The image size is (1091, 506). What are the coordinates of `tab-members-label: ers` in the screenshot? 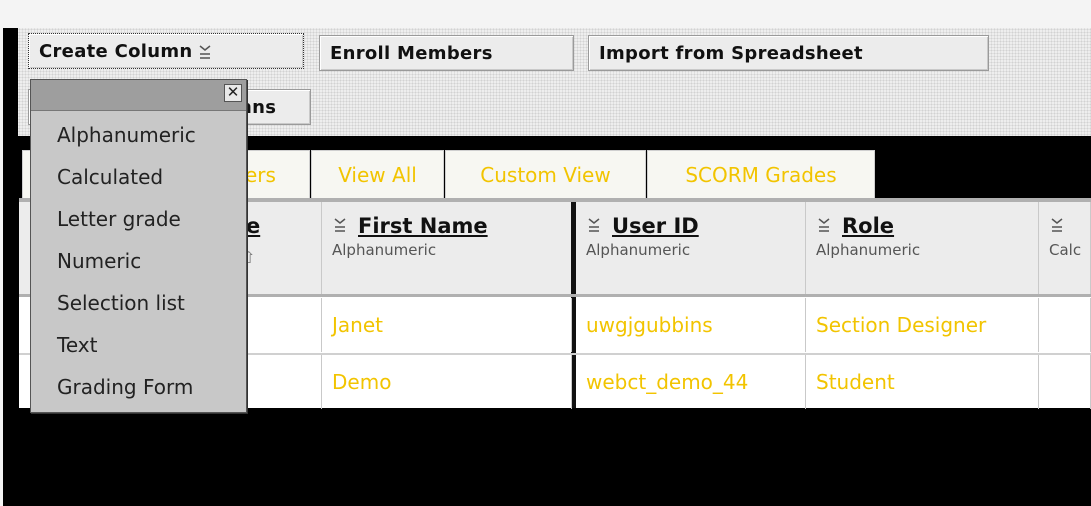 It's located at (260, 174).